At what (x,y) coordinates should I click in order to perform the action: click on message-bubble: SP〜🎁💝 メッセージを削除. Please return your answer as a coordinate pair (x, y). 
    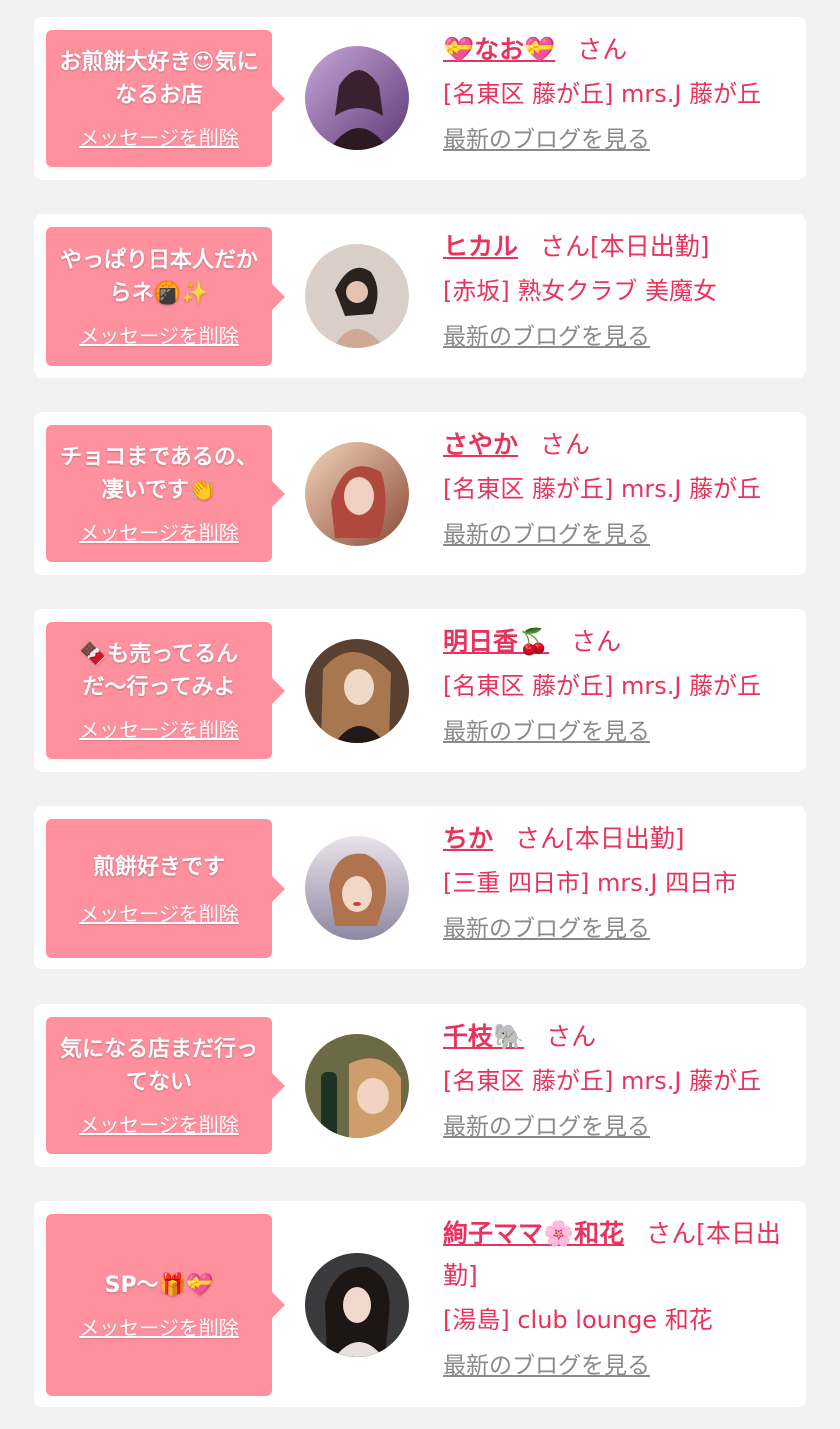
    Looking at the image, I should click on (165, 1305).